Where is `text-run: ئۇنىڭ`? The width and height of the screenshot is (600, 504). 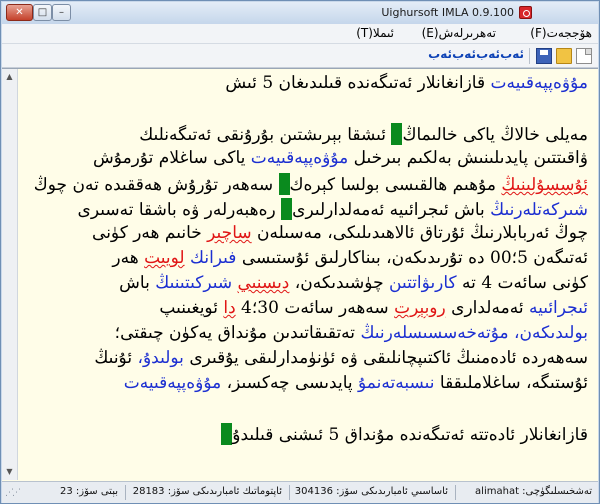
text-run: ئۇنىڭ is located at coordinates (116, 358).